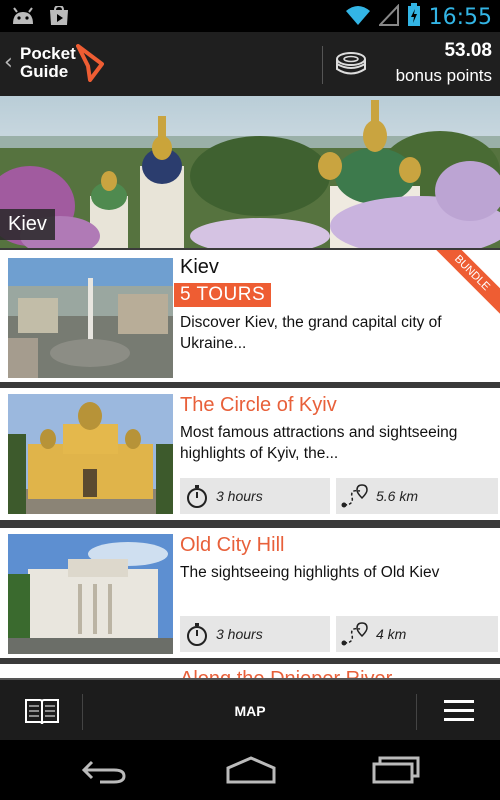 Image resolution: width=500 pixels, height=800 pixels. Describe the element at coordinates (417, 634) in the screenshot. I see `distance-chip: 4 km` at that location.